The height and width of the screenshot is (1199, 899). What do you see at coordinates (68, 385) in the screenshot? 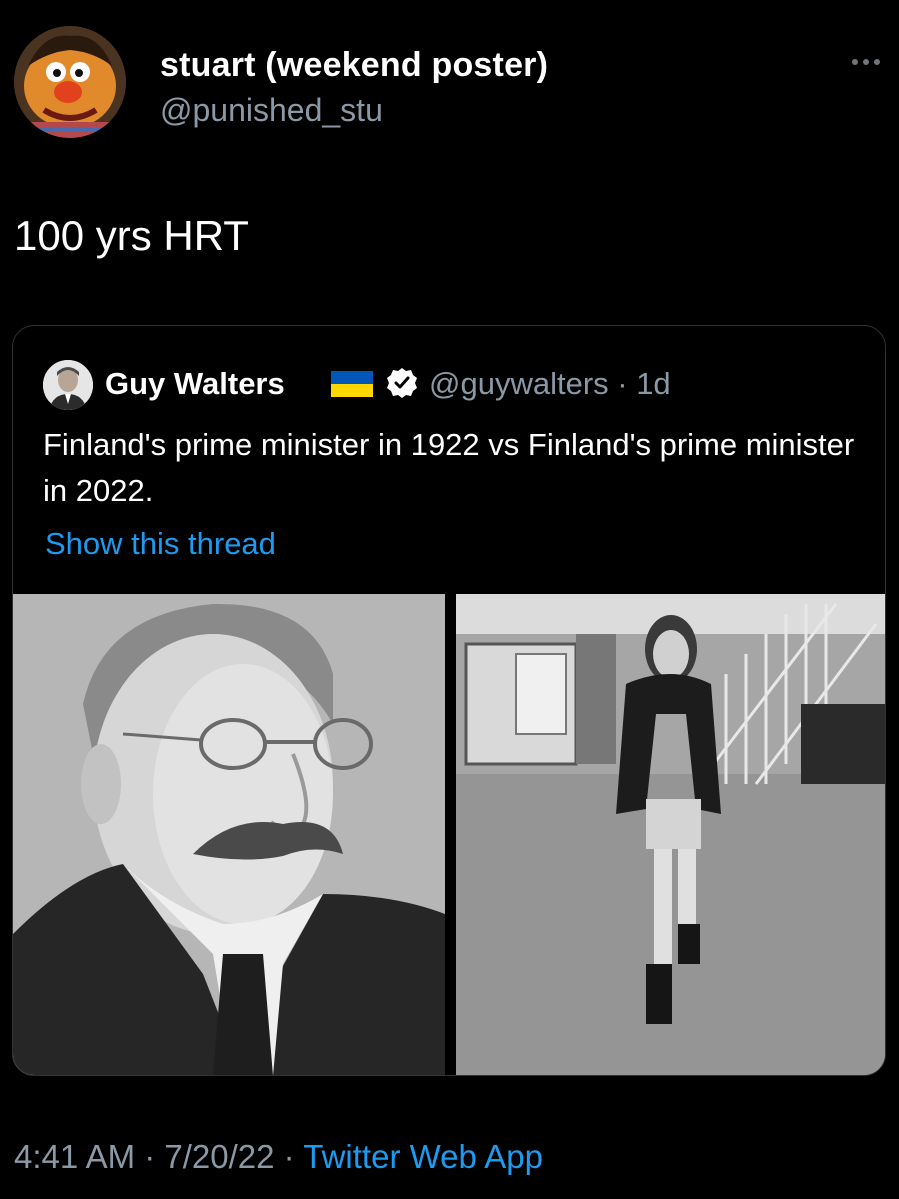
I see `quoted-author-avatar` at bounding box center [68, 385].